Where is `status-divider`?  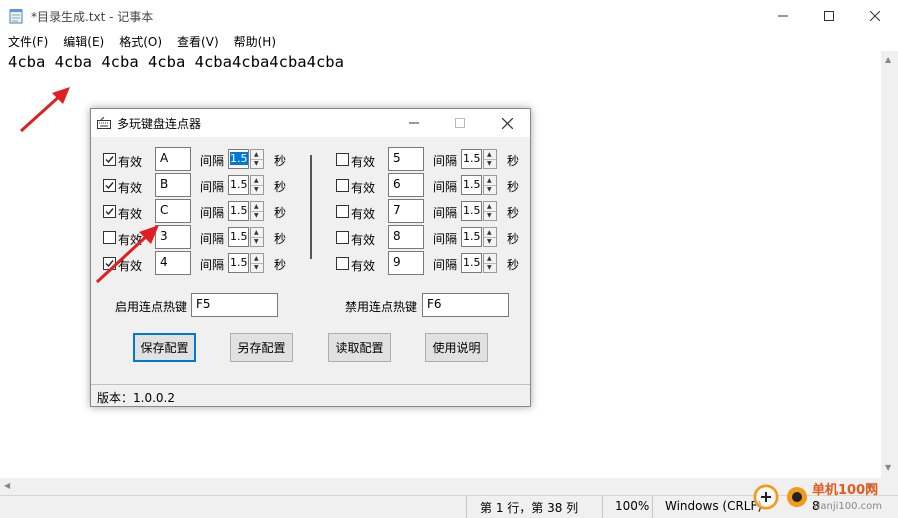 status-divider is located at coordinates (466, 507).